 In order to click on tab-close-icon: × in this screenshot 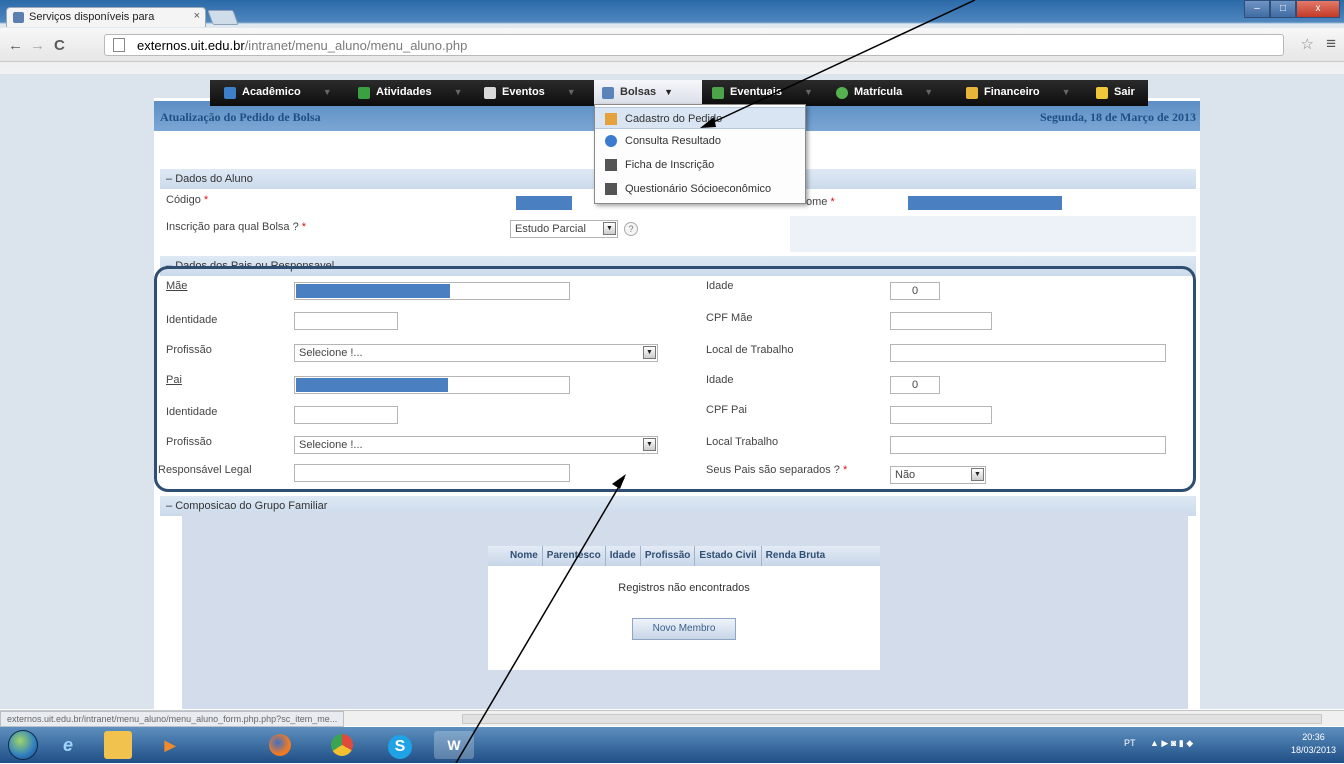, I will do `click(197, 16)`.